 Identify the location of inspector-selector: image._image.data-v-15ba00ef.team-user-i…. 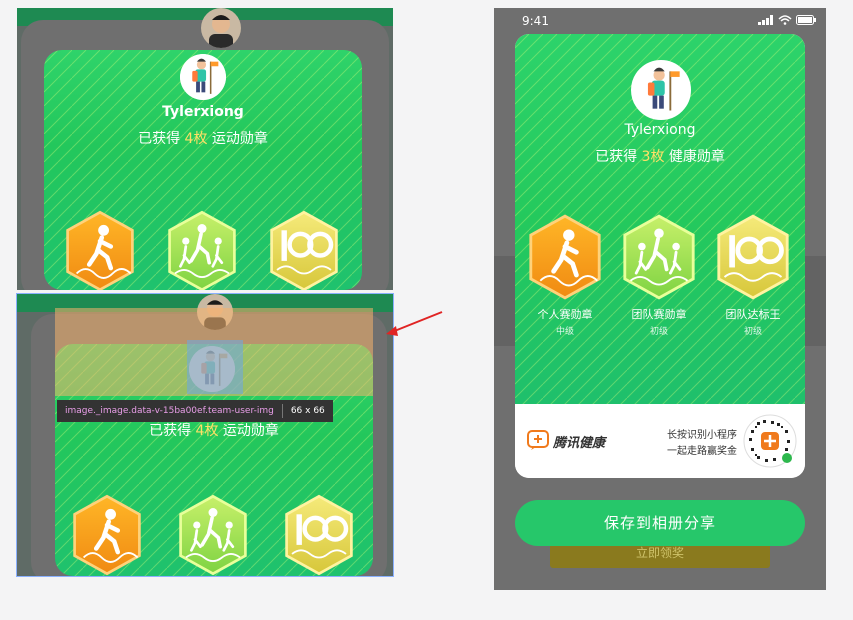
(169, 411).